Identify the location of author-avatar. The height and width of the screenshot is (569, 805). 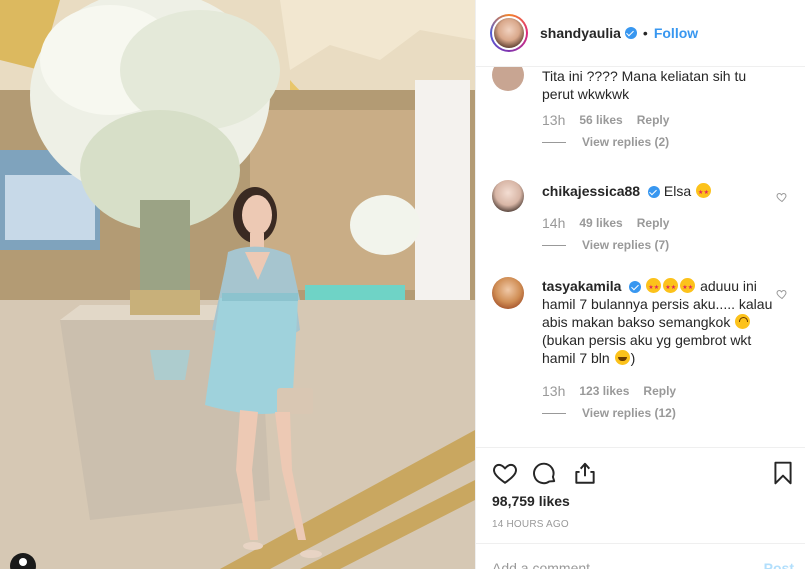
(509, 33).